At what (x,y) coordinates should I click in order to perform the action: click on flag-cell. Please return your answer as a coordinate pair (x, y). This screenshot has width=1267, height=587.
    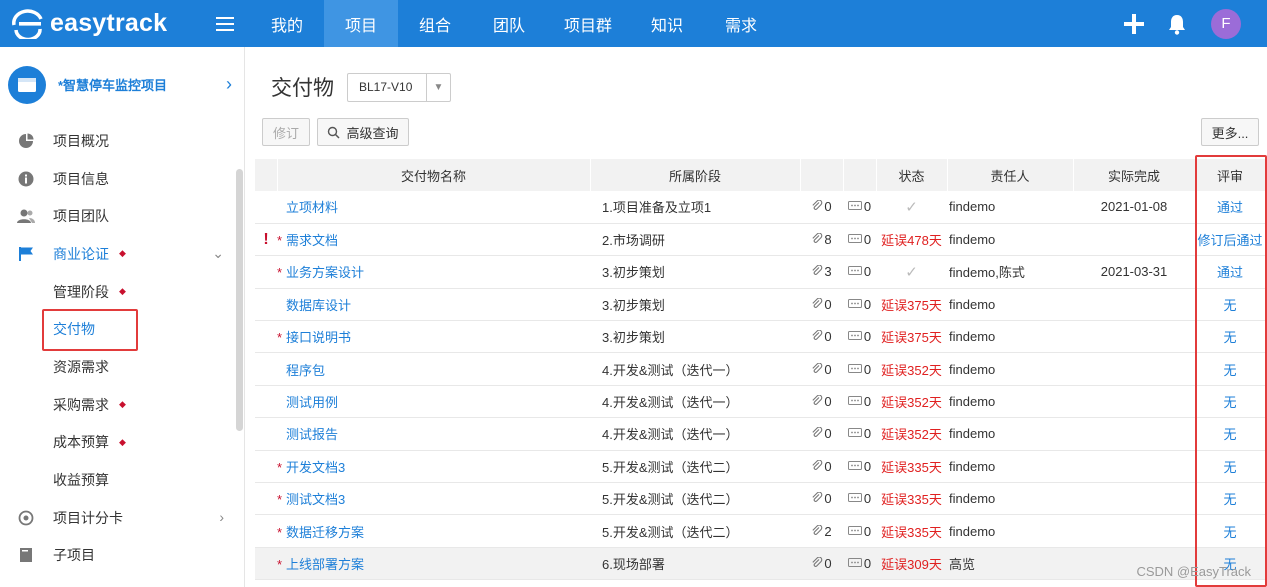
    Looking at the image, I should click on (266, 402).